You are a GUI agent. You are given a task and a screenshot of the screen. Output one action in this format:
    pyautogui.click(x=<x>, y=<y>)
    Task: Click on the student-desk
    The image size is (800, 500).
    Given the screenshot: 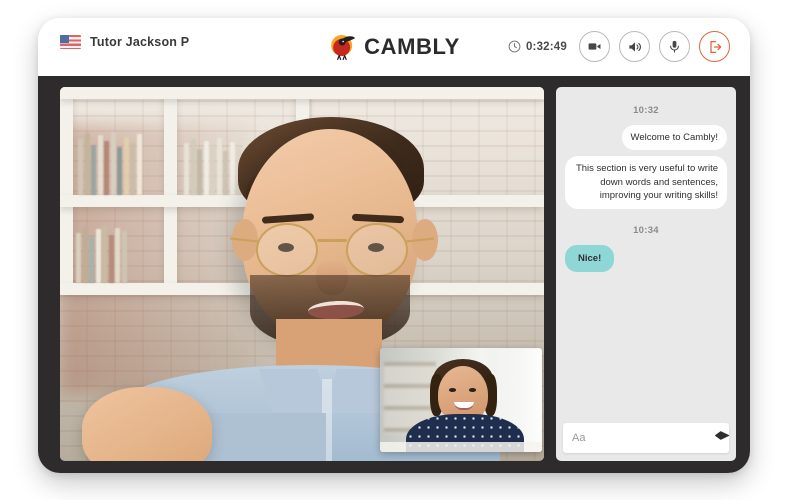 What is the action you would take?
    pyautogui.click(x=461, y=447)
    